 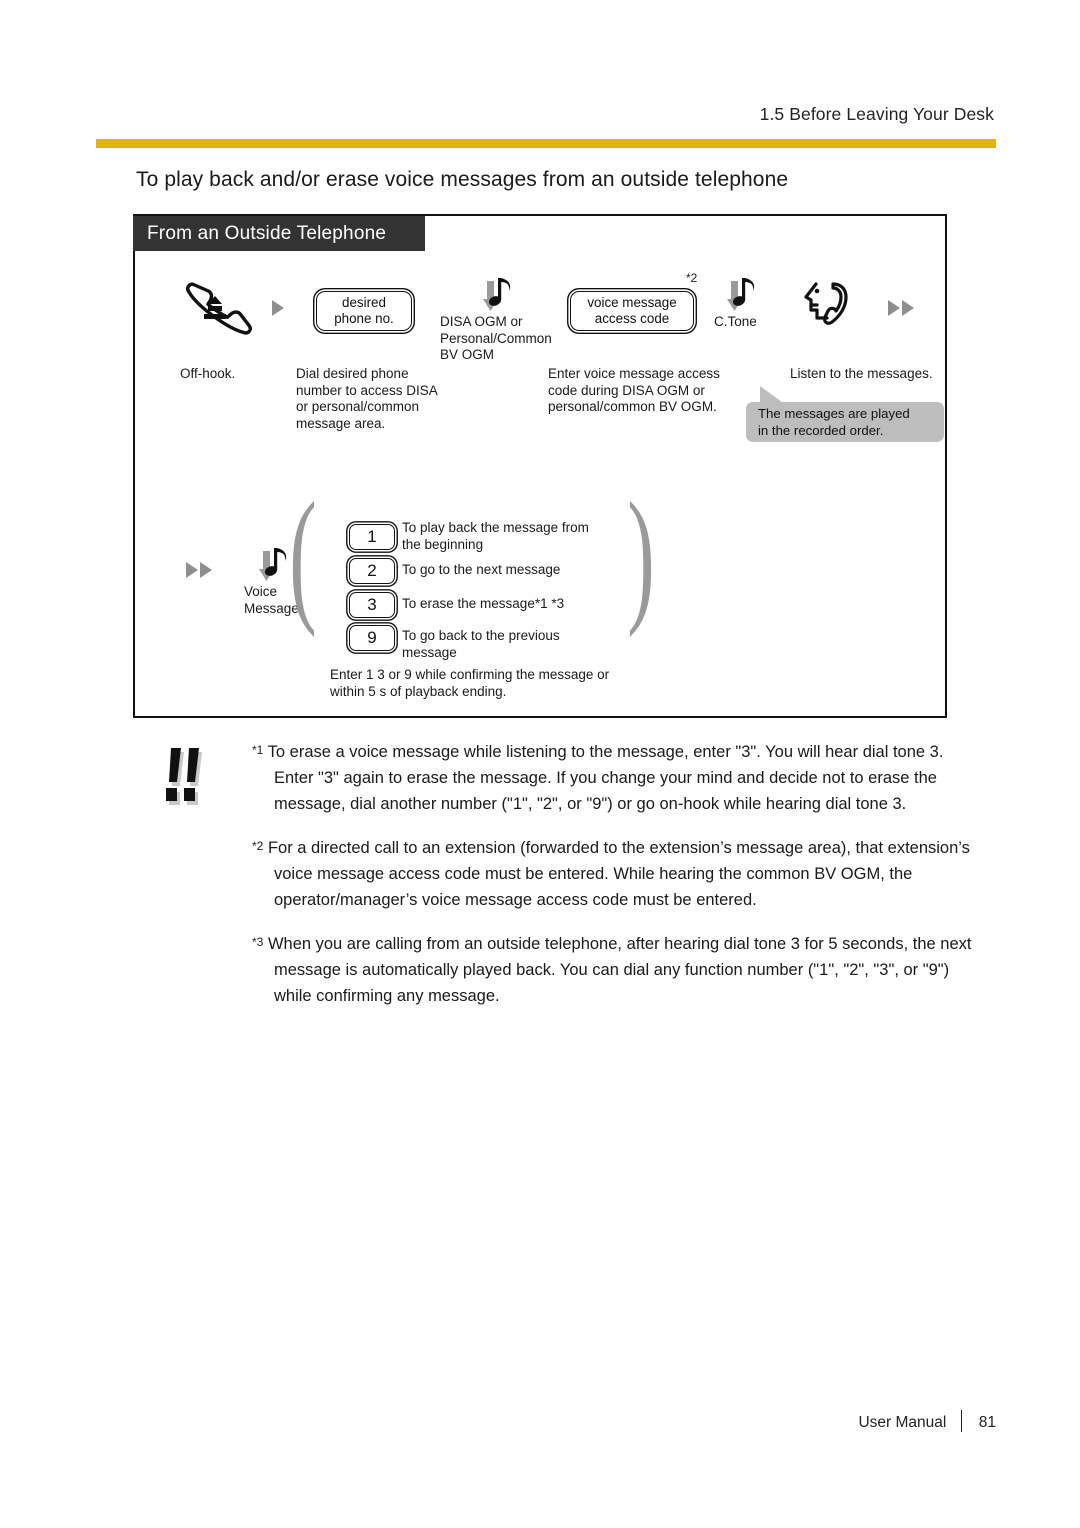 I want to click on listening-handset-icon, so click(x=829, y=306).